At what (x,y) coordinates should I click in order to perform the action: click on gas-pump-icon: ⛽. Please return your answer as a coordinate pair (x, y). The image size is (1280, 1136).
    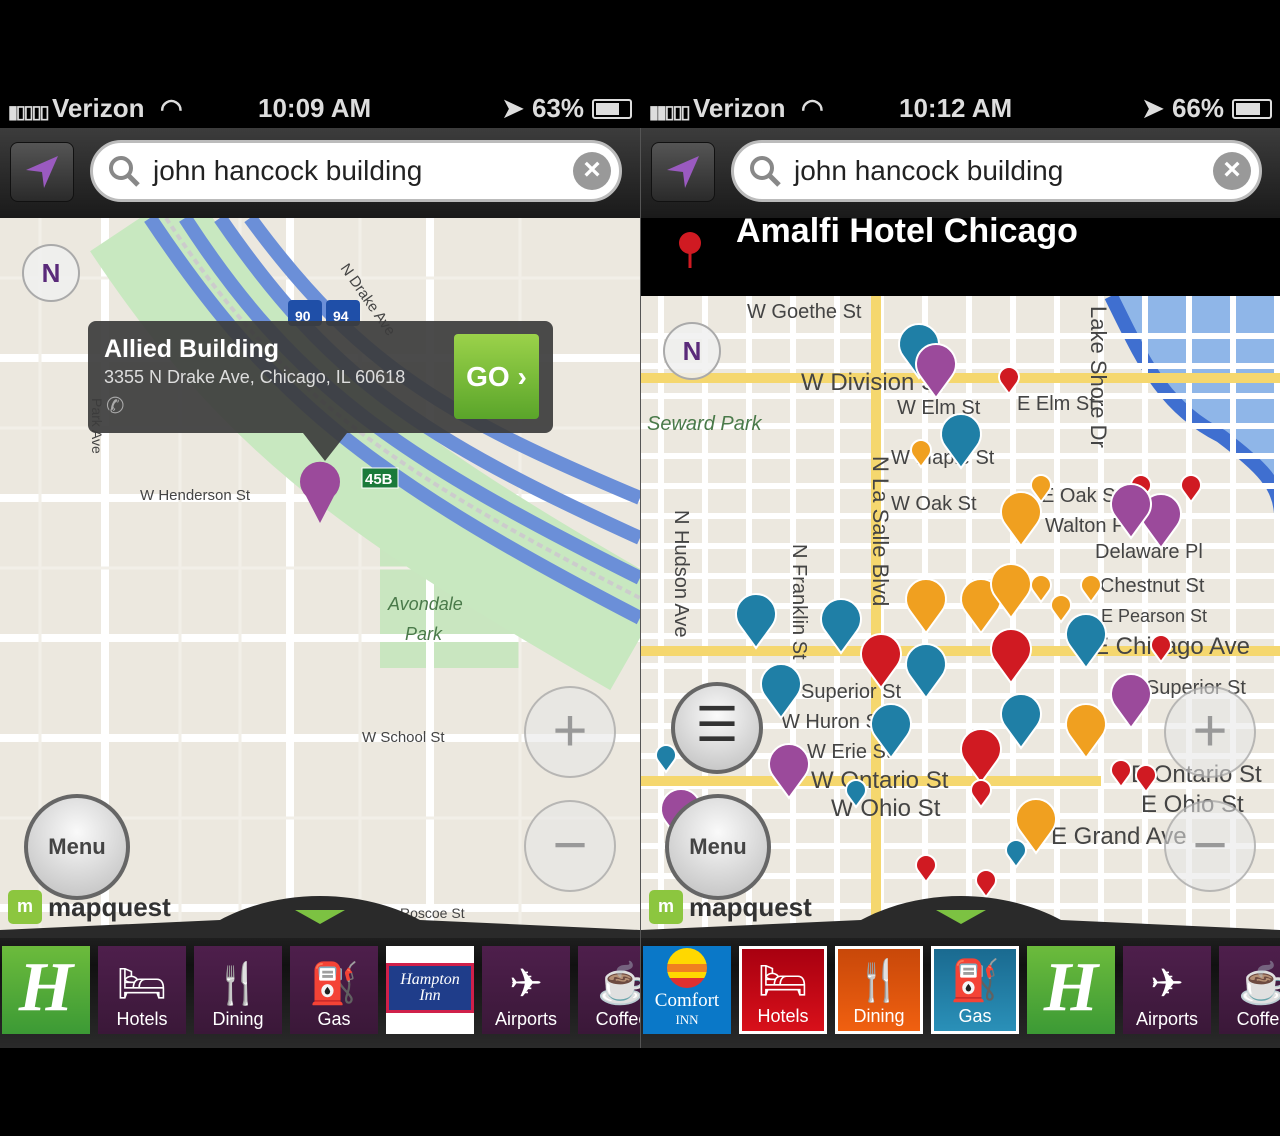
    Looking at the image, I should click on (975, 981).